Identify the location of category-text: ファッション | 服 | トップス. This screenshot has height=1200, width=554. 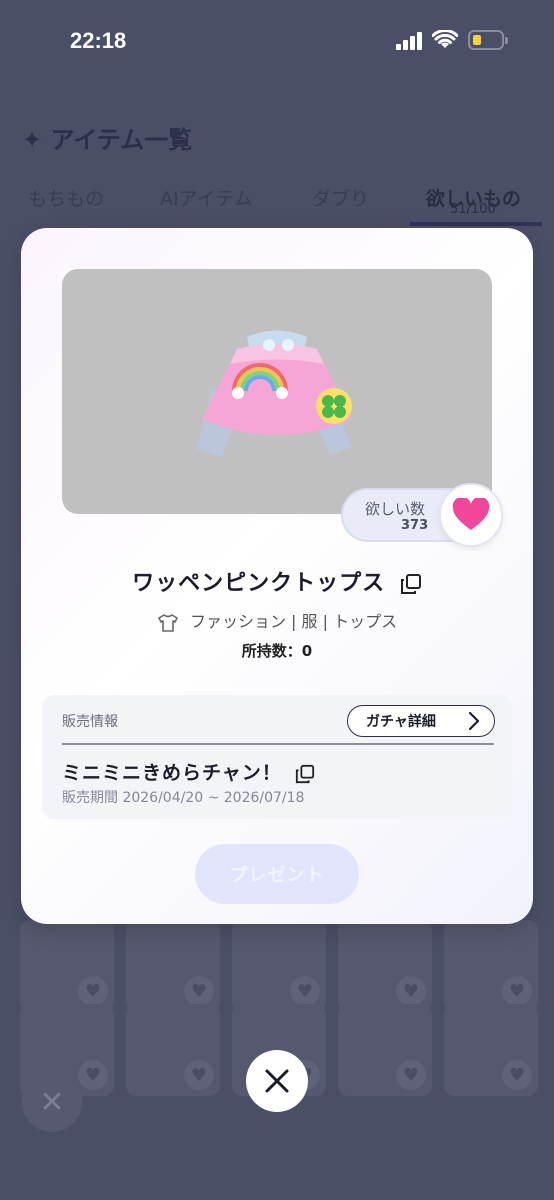
(293, 621).